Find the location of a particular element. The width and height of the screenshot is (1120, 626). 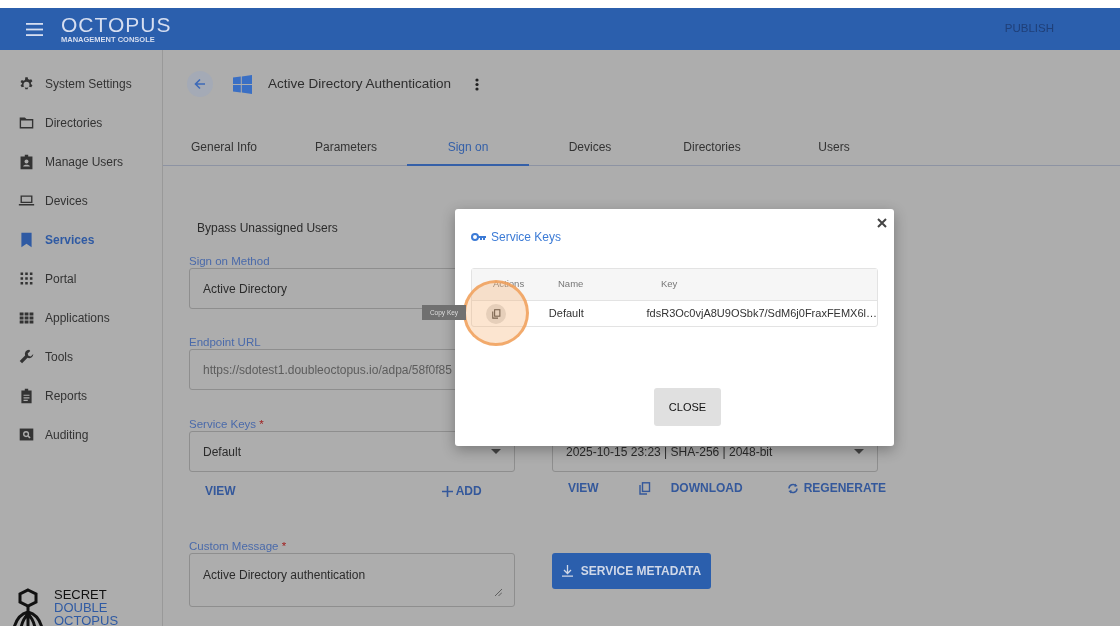

sidebar-item: Applications is located at coordinates (81, 317).